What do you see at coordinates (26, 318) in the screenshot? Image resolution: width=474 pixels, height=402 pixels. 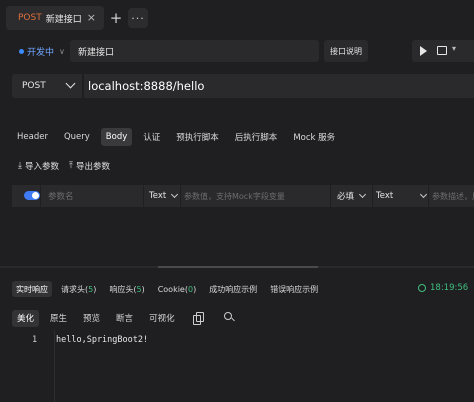 I see `tab-pretty: 美化` at bounding box center [26, 318].